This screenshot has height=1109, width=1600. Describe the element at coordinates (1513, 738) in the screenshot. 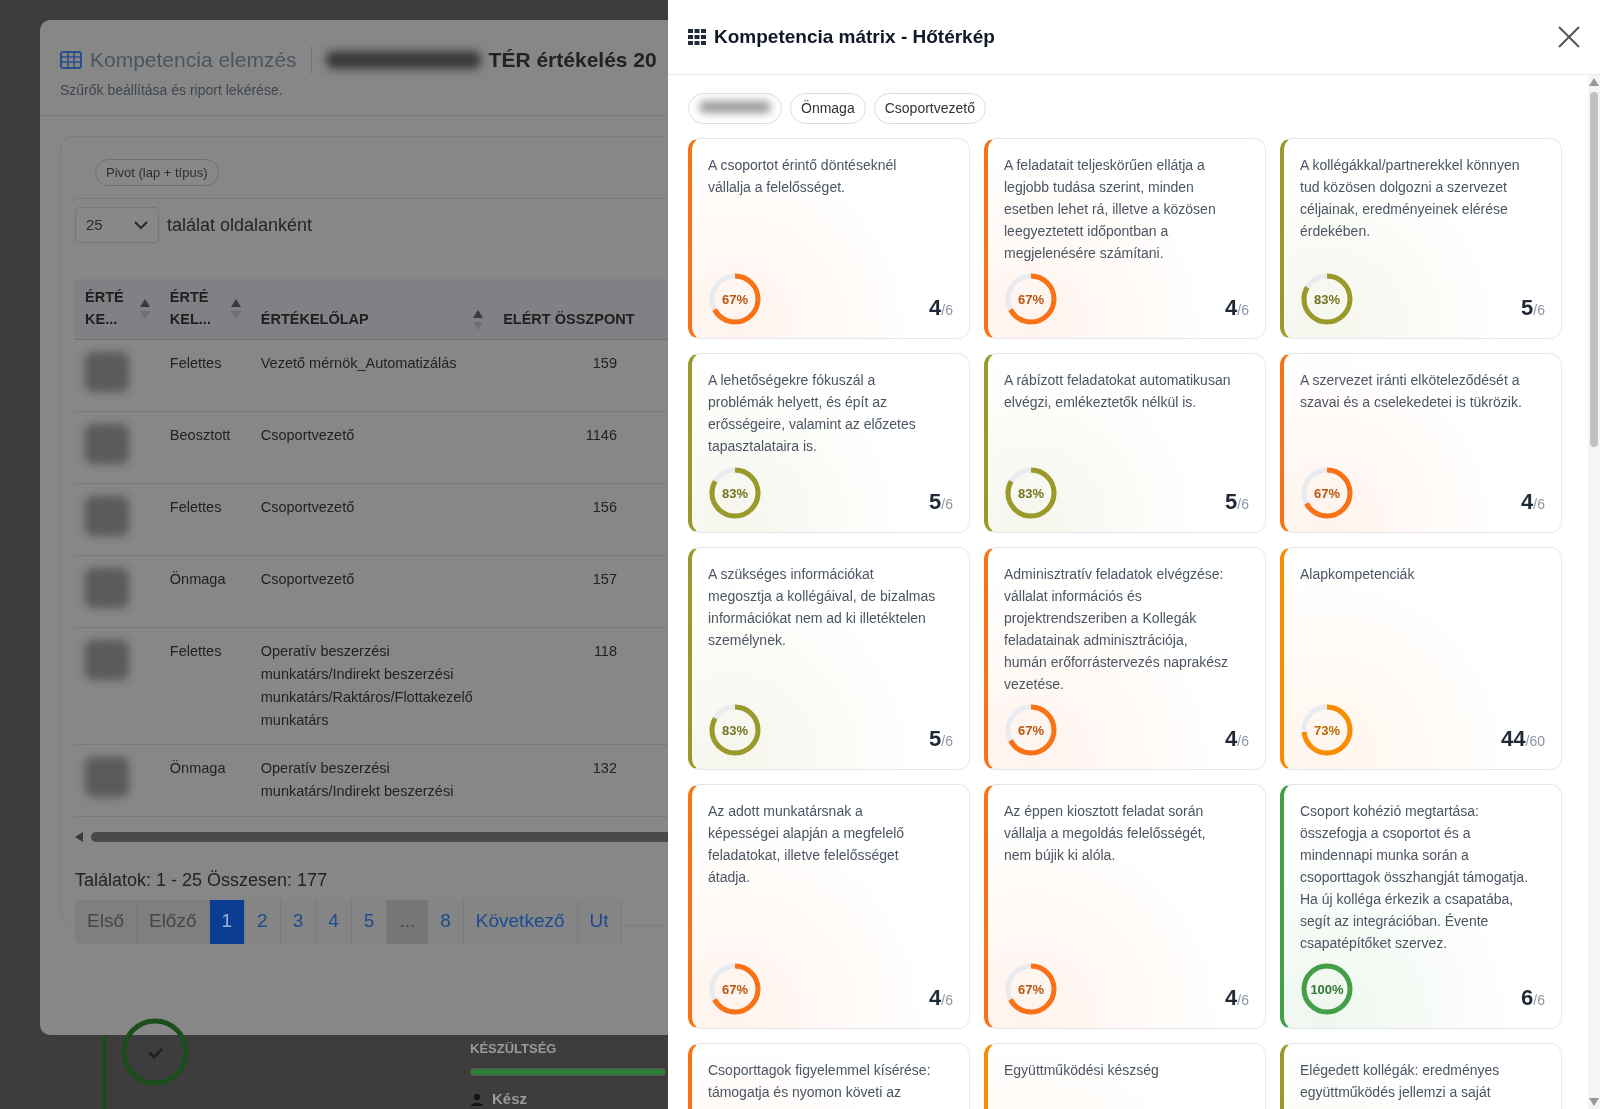

I see `score-value: 44` at that location.